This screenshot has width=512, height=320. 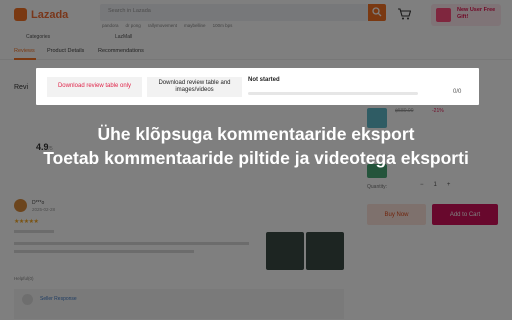 I want to click on progress-count: 0/0, so click(x=457, y=92).